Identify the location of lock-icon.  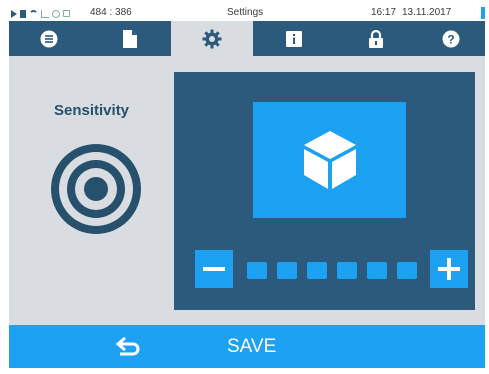
(376, 38).